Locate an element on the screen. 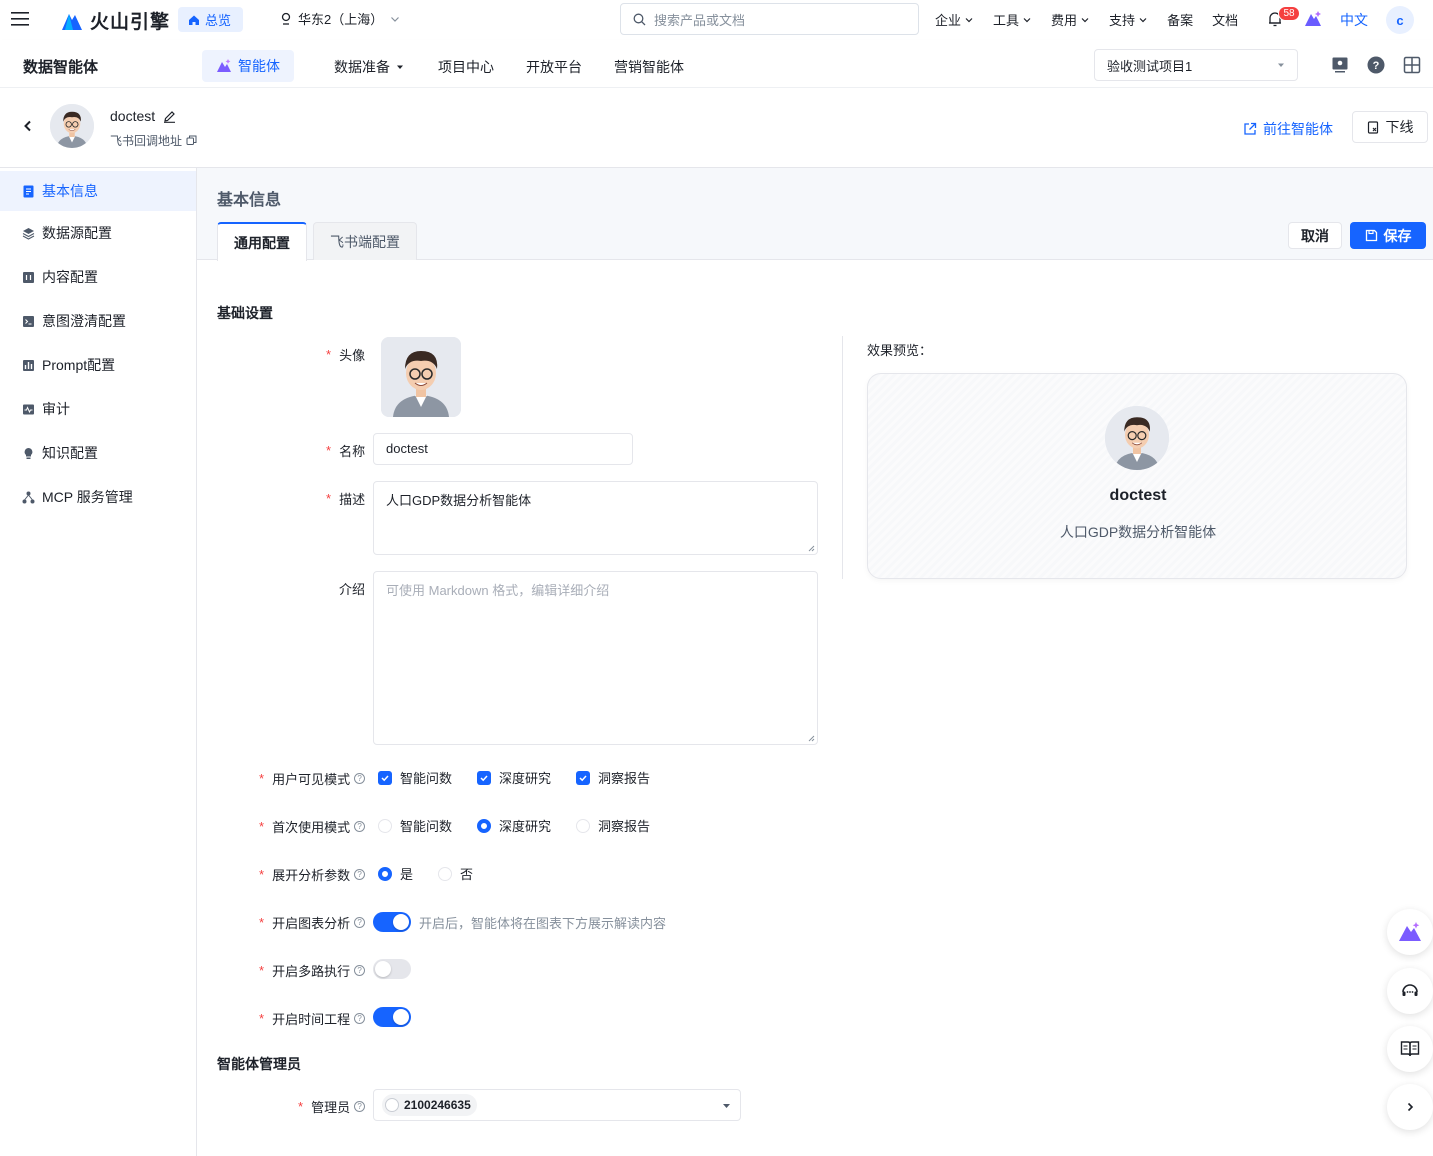  intro-textarea: 可使用 Markdown 格式，编辑详细介绍 is located at coordinates (595, 658).